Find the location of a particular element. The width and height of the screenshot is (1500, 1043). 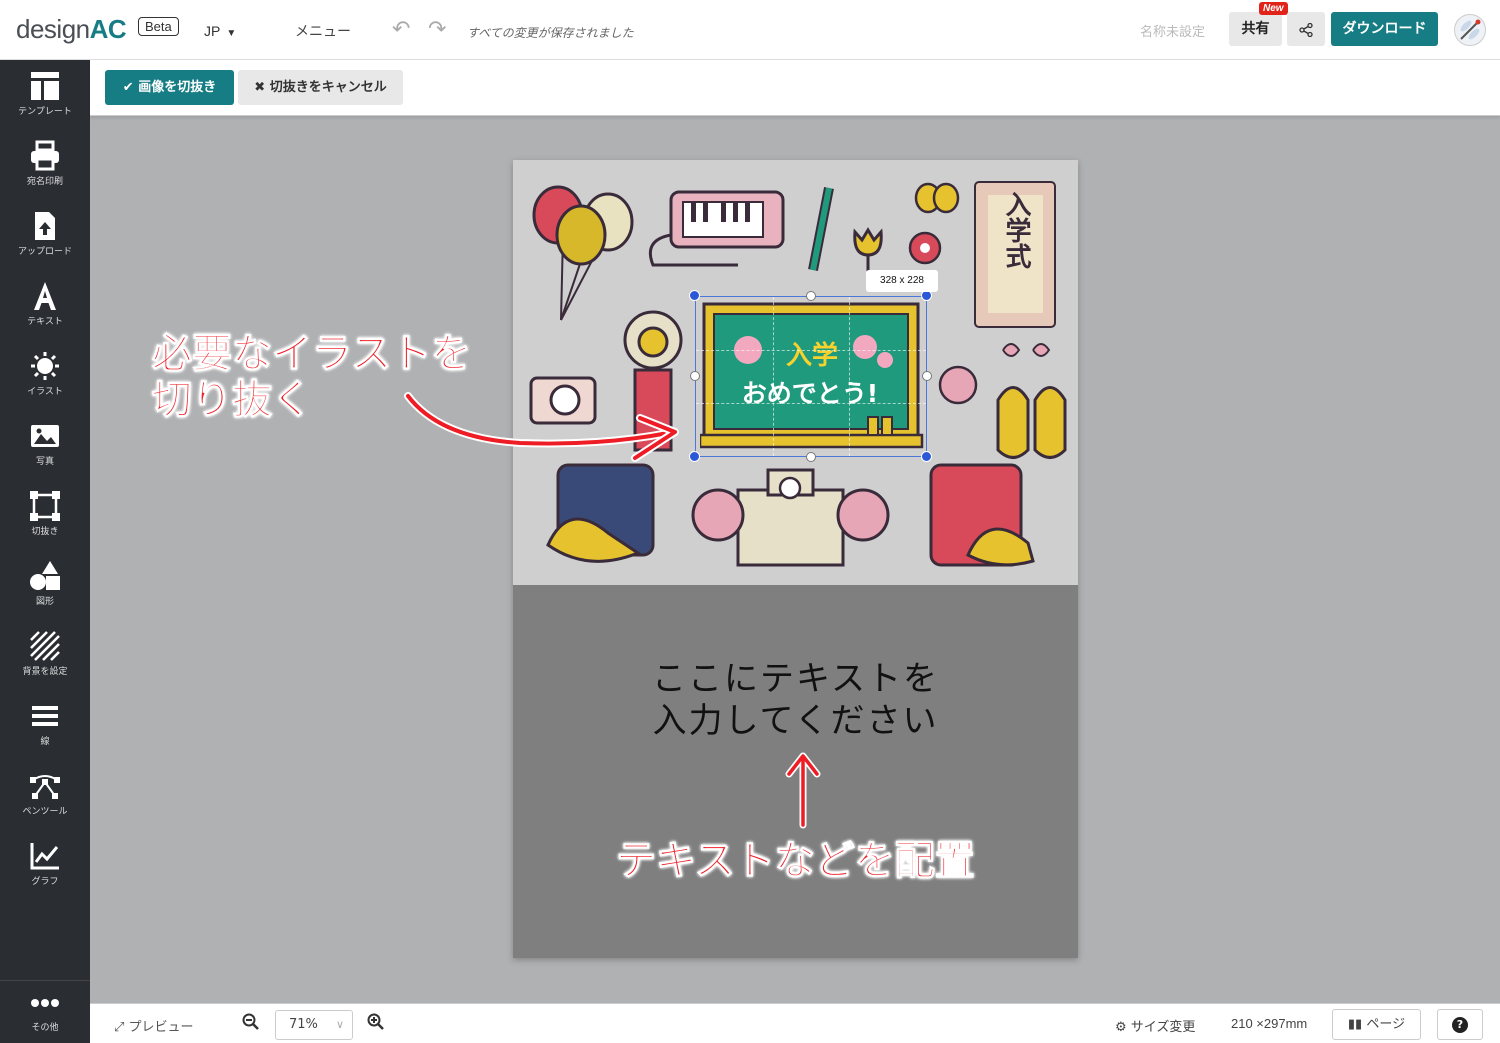

new-badge: New is located at coordinates (1273, 8).